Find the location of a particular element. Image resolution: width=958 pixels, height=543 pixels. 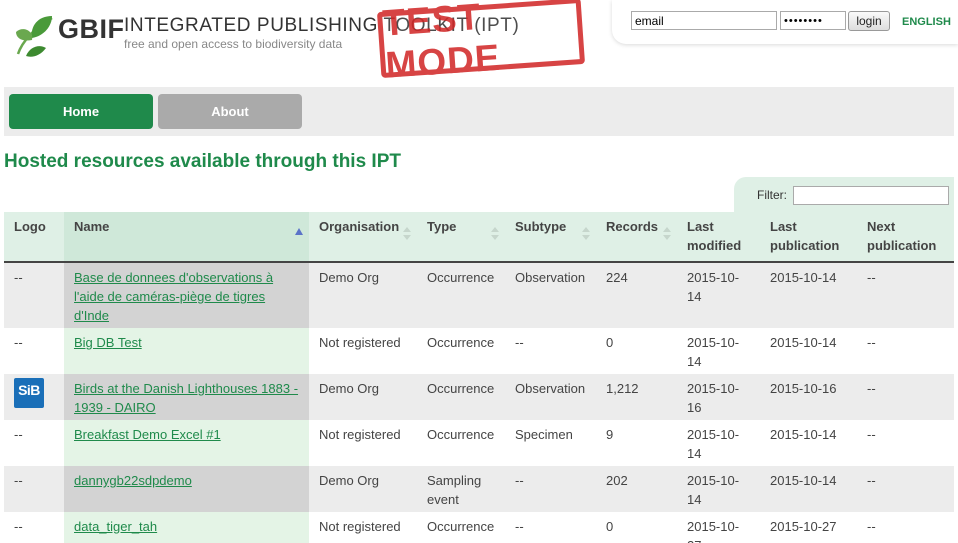

password-field is located at coordinates (813, 20).